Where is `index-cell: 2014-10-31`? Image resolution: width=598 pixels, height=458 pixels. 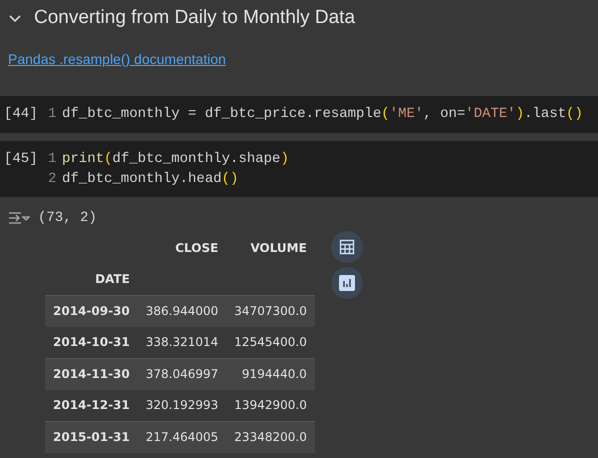 index-cell: 2014-10-31 is located at coordinates (91, 342).